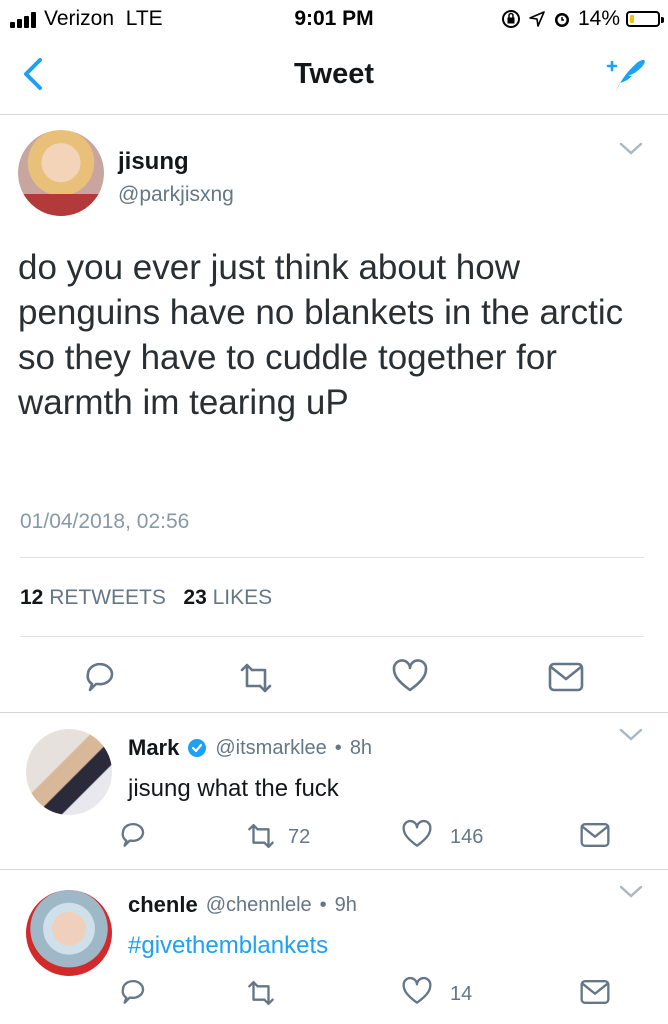 The height and width of the screenshot is (1024, 668). I want to click on reply-like-count: 146, so click(467, 837).